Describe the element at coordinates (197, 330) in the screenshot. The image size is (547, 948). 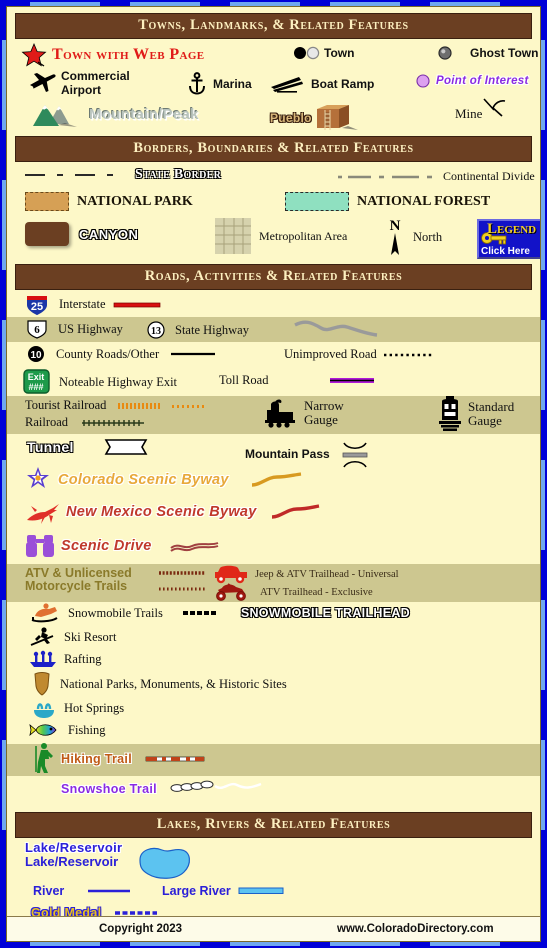
I see `legend-item-state-highway: 13 State Highway` at that location.